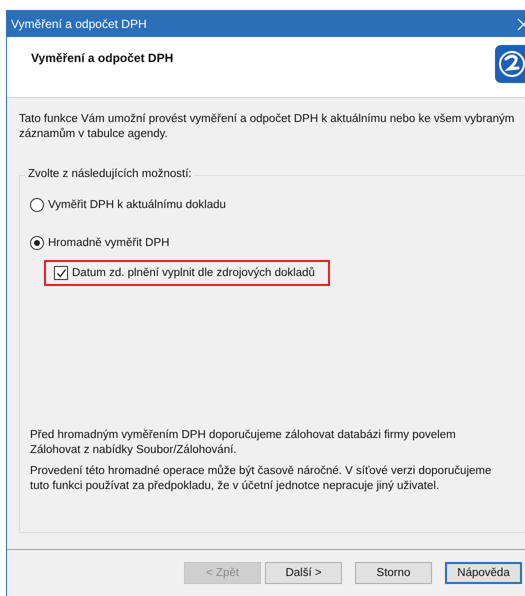 This screenshot has height=596, width=525. What do you see at coordinates (483, 573) in the screenshot?
I see `dialog-button: Nápověda` at bounding box center [483, 573].